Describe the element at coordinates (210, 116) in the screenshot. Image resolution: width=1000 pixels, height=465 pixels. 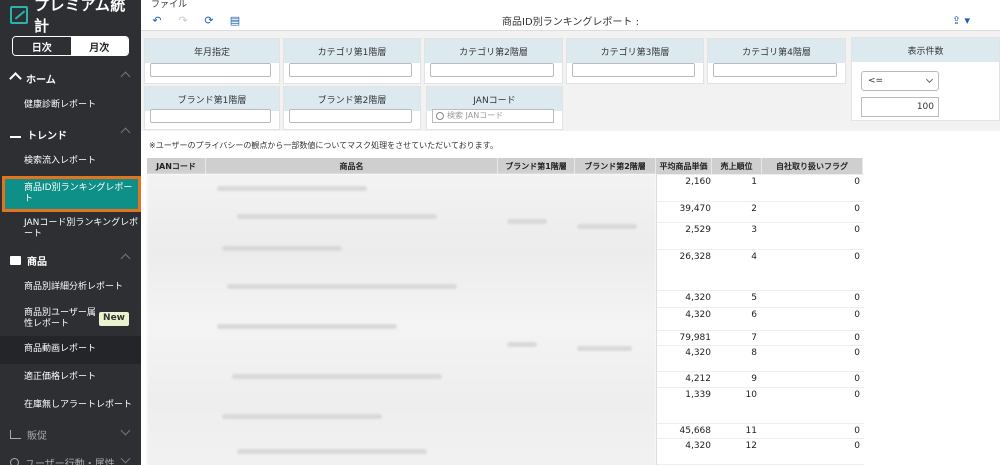
I see `brand-1-dropdown` at that location.